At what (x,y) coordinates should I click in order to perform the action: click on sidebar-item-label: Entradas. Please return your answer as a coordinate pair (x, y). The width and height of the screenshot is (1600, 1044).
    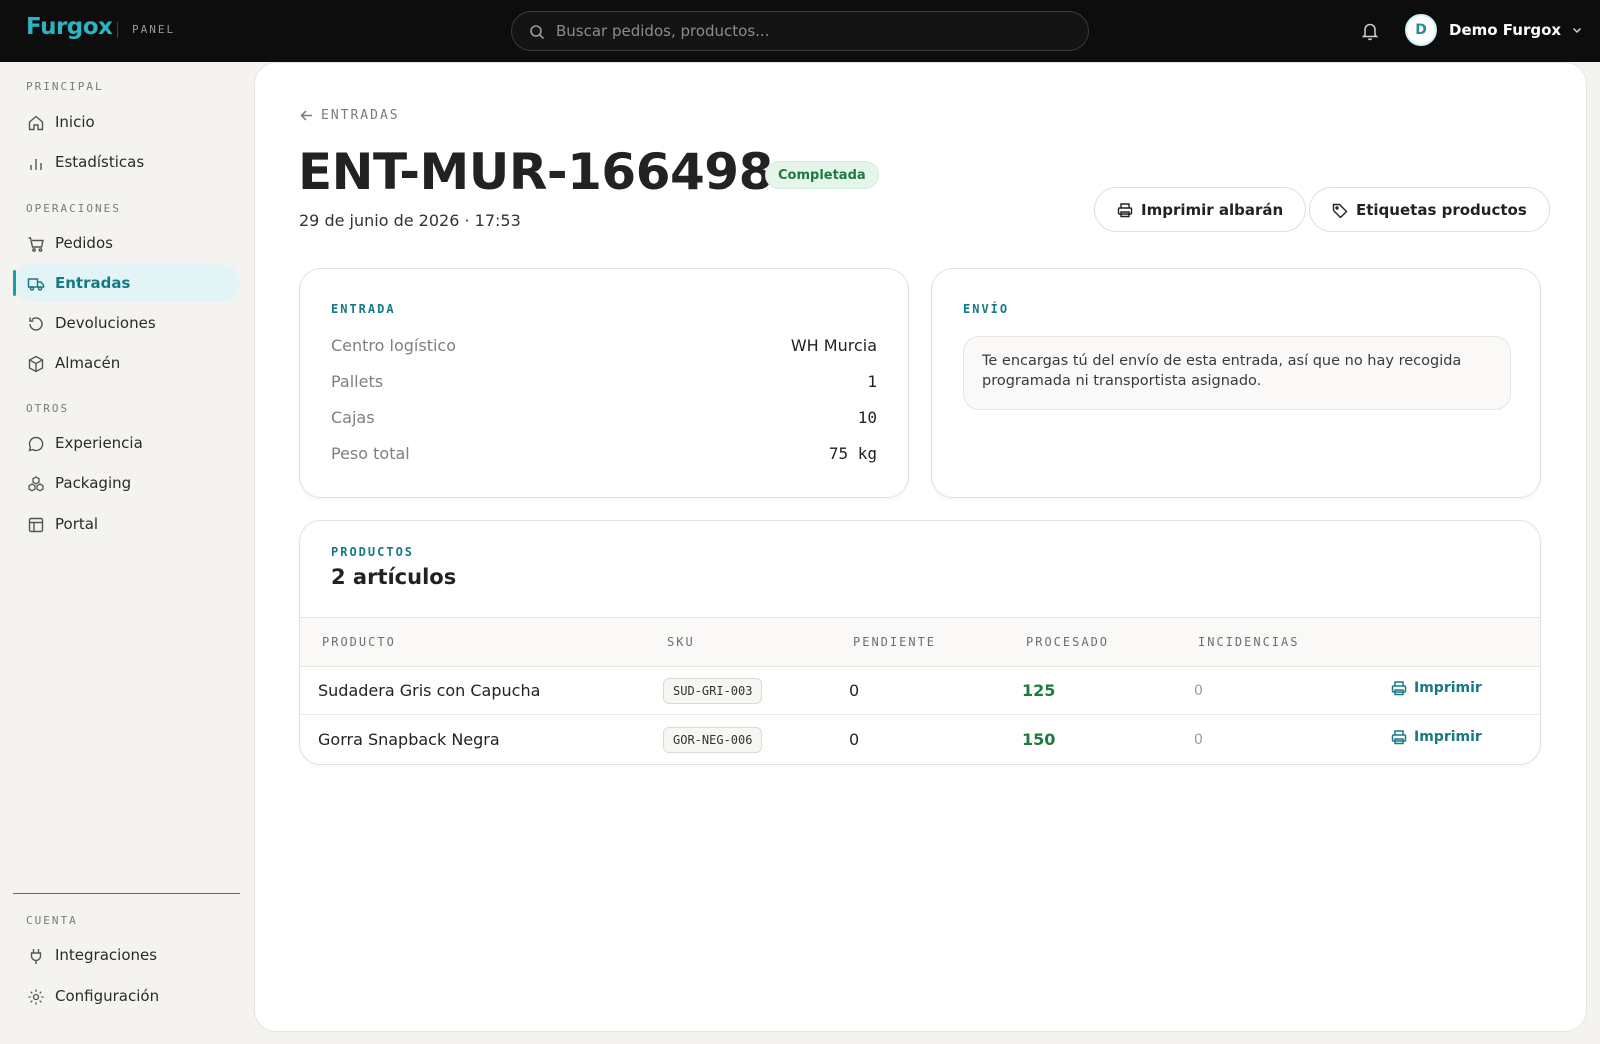
    Looking at the image, I should click on (93, 283).